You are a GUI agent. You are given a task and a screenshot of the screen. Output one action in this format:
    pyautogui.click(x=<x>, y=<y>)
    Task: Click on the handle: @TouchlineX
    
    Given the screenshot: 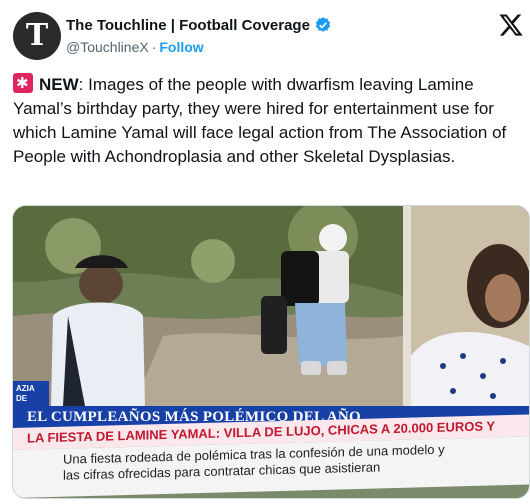 What is the action you would take?
    pyautogui.click(x=107, y=47)
    